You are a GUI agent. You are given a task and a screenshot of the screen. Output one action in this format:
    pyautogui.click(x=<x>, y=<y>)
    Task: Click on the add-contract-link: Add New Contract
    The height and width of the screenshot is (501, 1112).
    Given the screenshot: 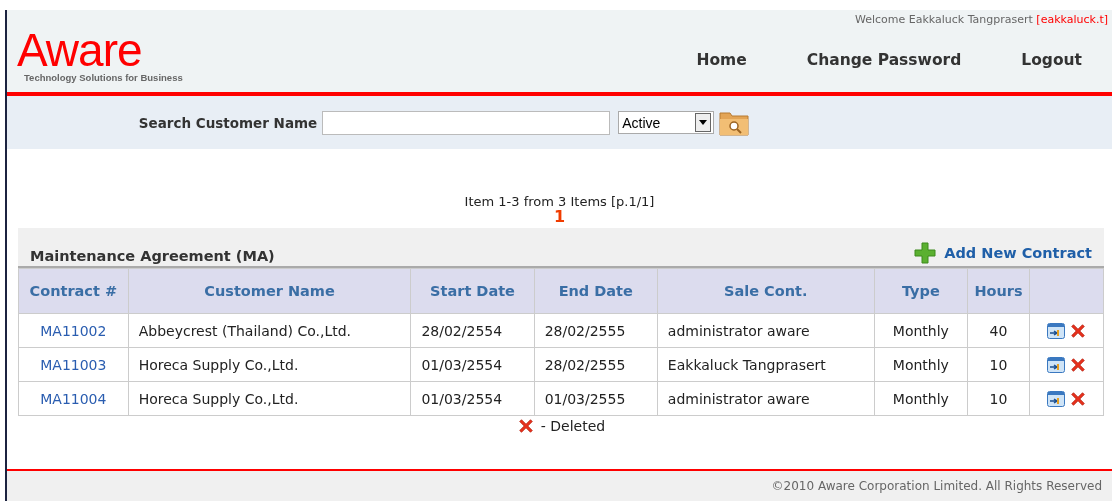 What is the action you would take?
    pyautogui.click(x=1003, y=253)
    